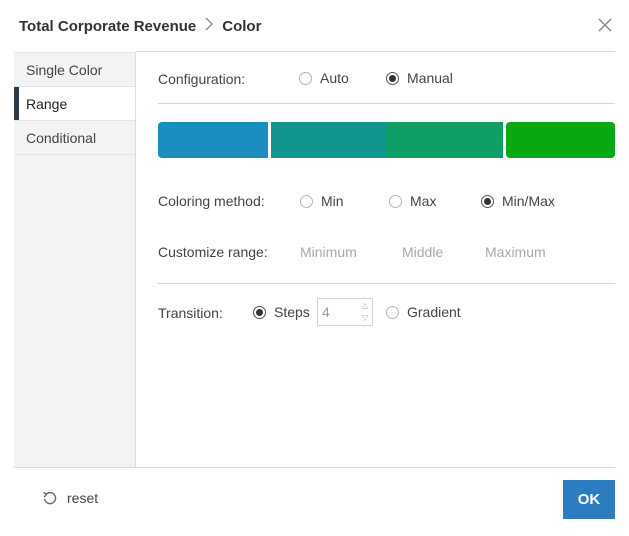 This screenshot has width=629, height=536. Describe the element at coordinates (589, 499) in the screenshot. I see `ok-button: OK` at that location.